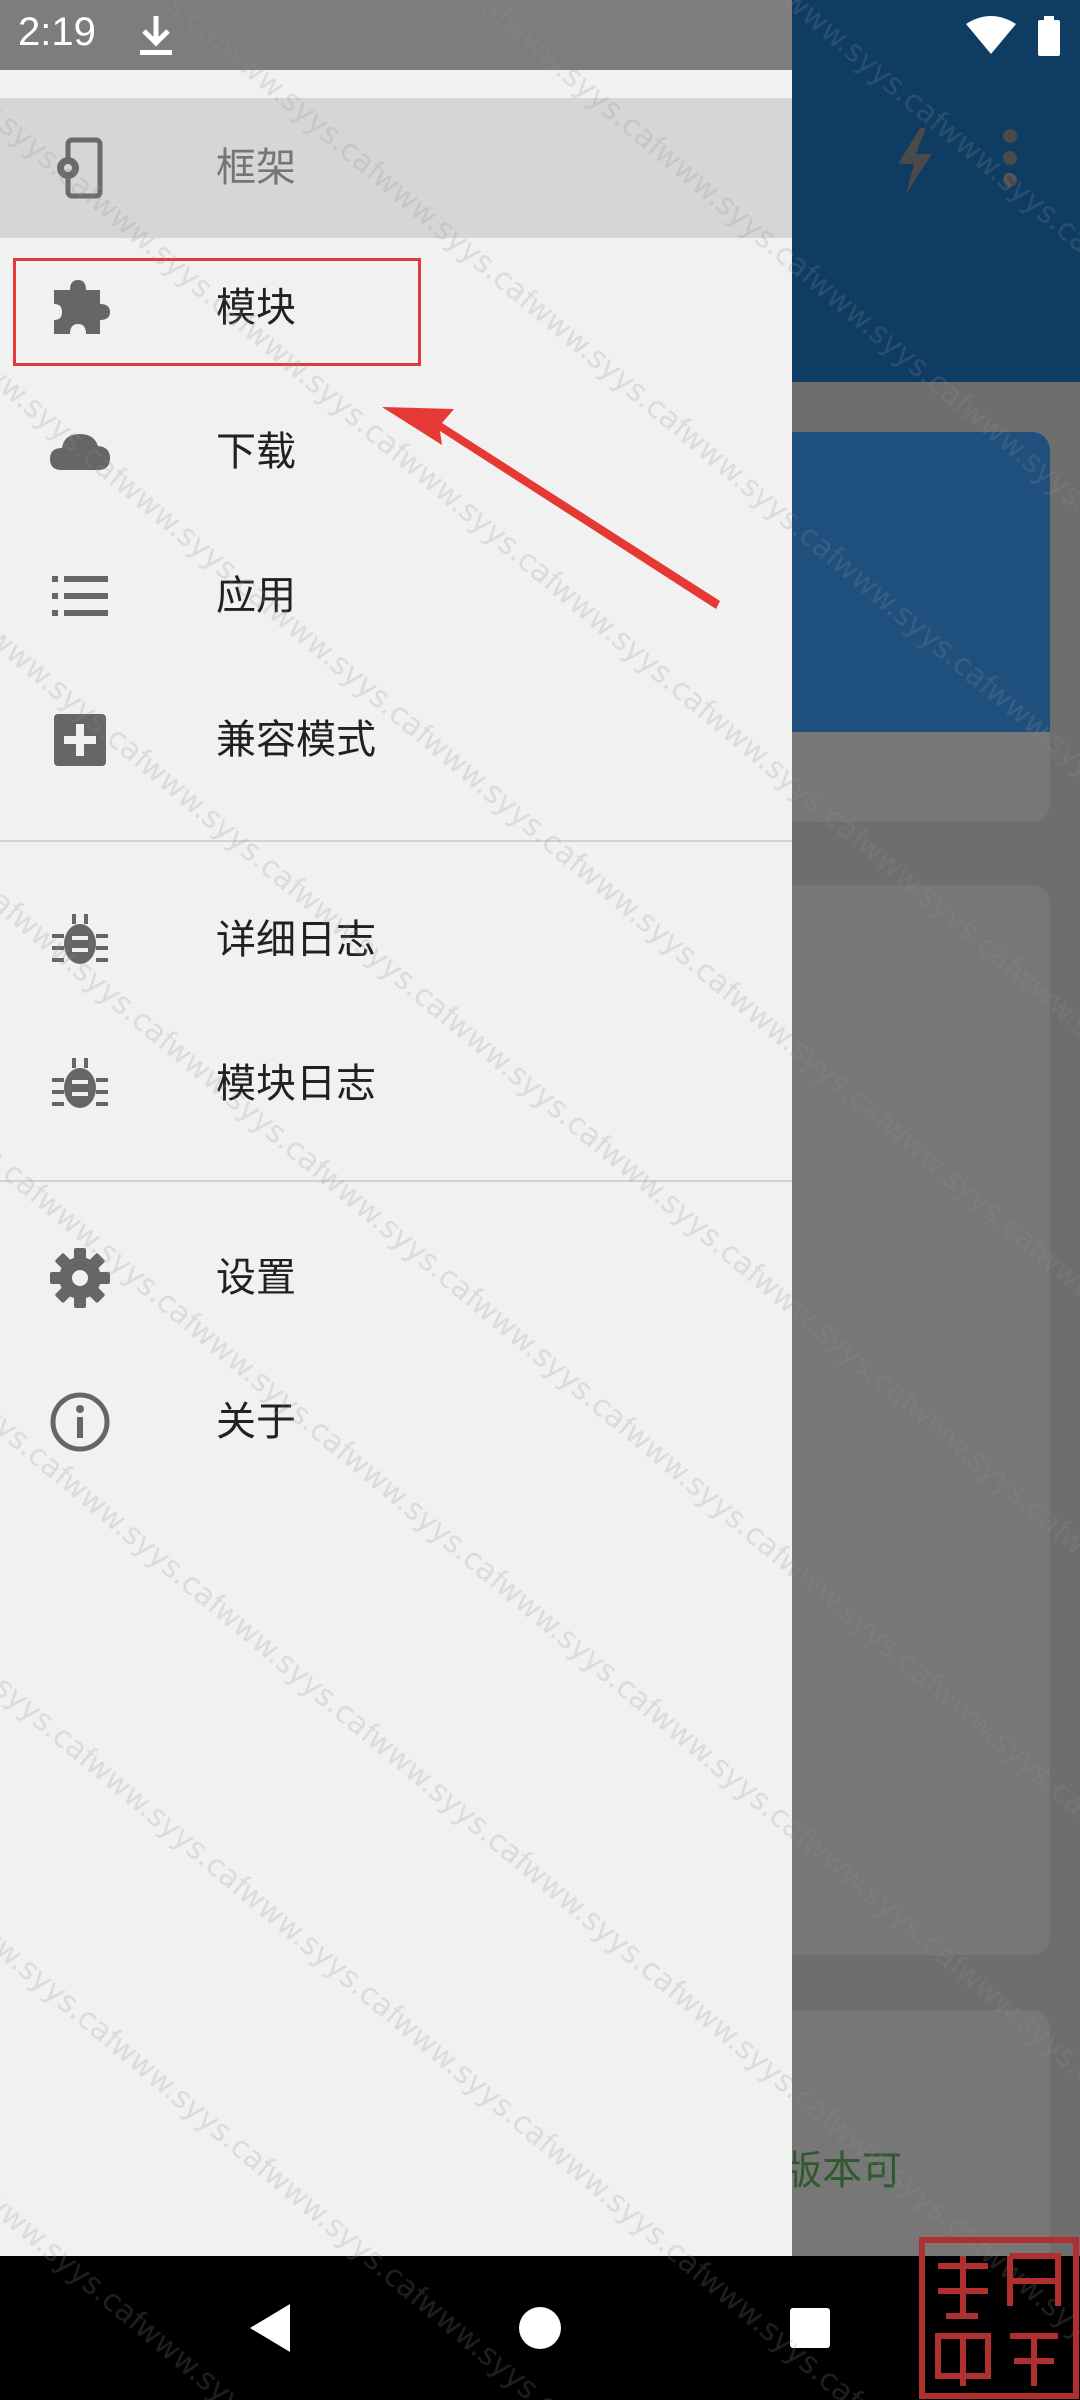  I want to click on drawer-item-verbose-log: 详细日志, so click(396, 940).